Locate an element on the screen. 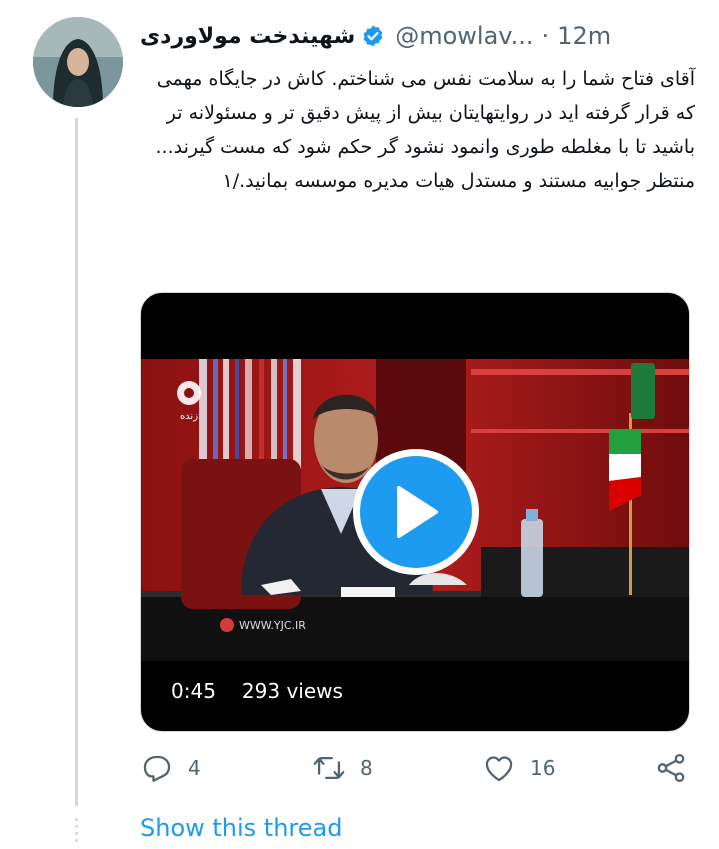 Image resolution: width=719 pixels, height=849 pixels. show-thread-link: Show this thread is located at coordinates (241, 828).